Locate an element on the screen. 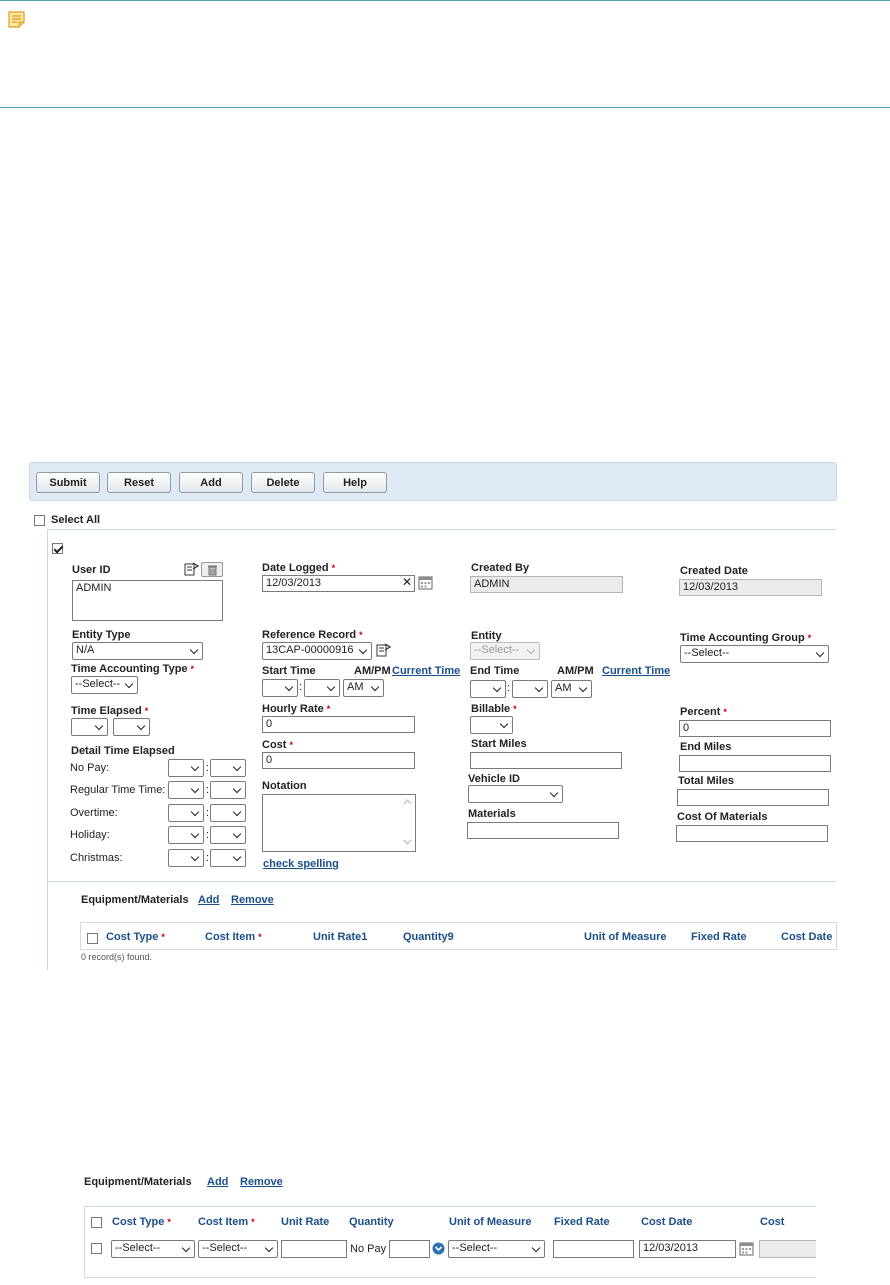 This screenshot has height=1285, width=890. equipment-remove-link: Remove is located at coordinates (252, 900).